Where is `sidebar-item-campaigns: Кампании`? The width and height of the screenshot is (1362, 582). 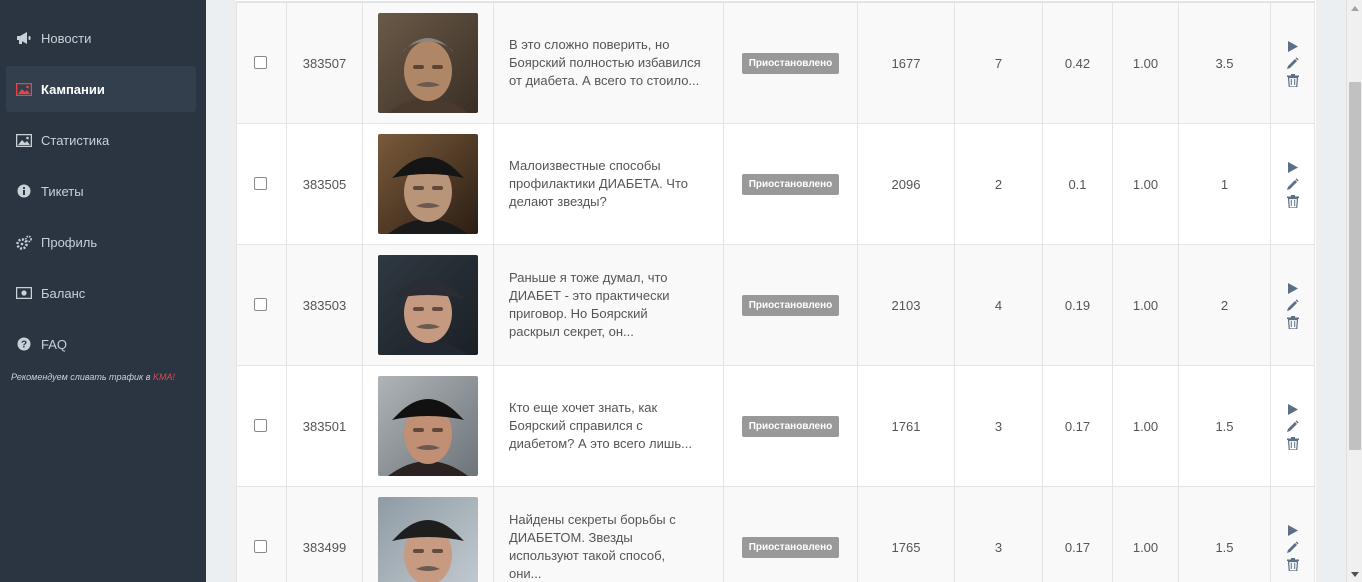 sidebar-item-campaigns: Кампании is located at coordinates (101, 89).